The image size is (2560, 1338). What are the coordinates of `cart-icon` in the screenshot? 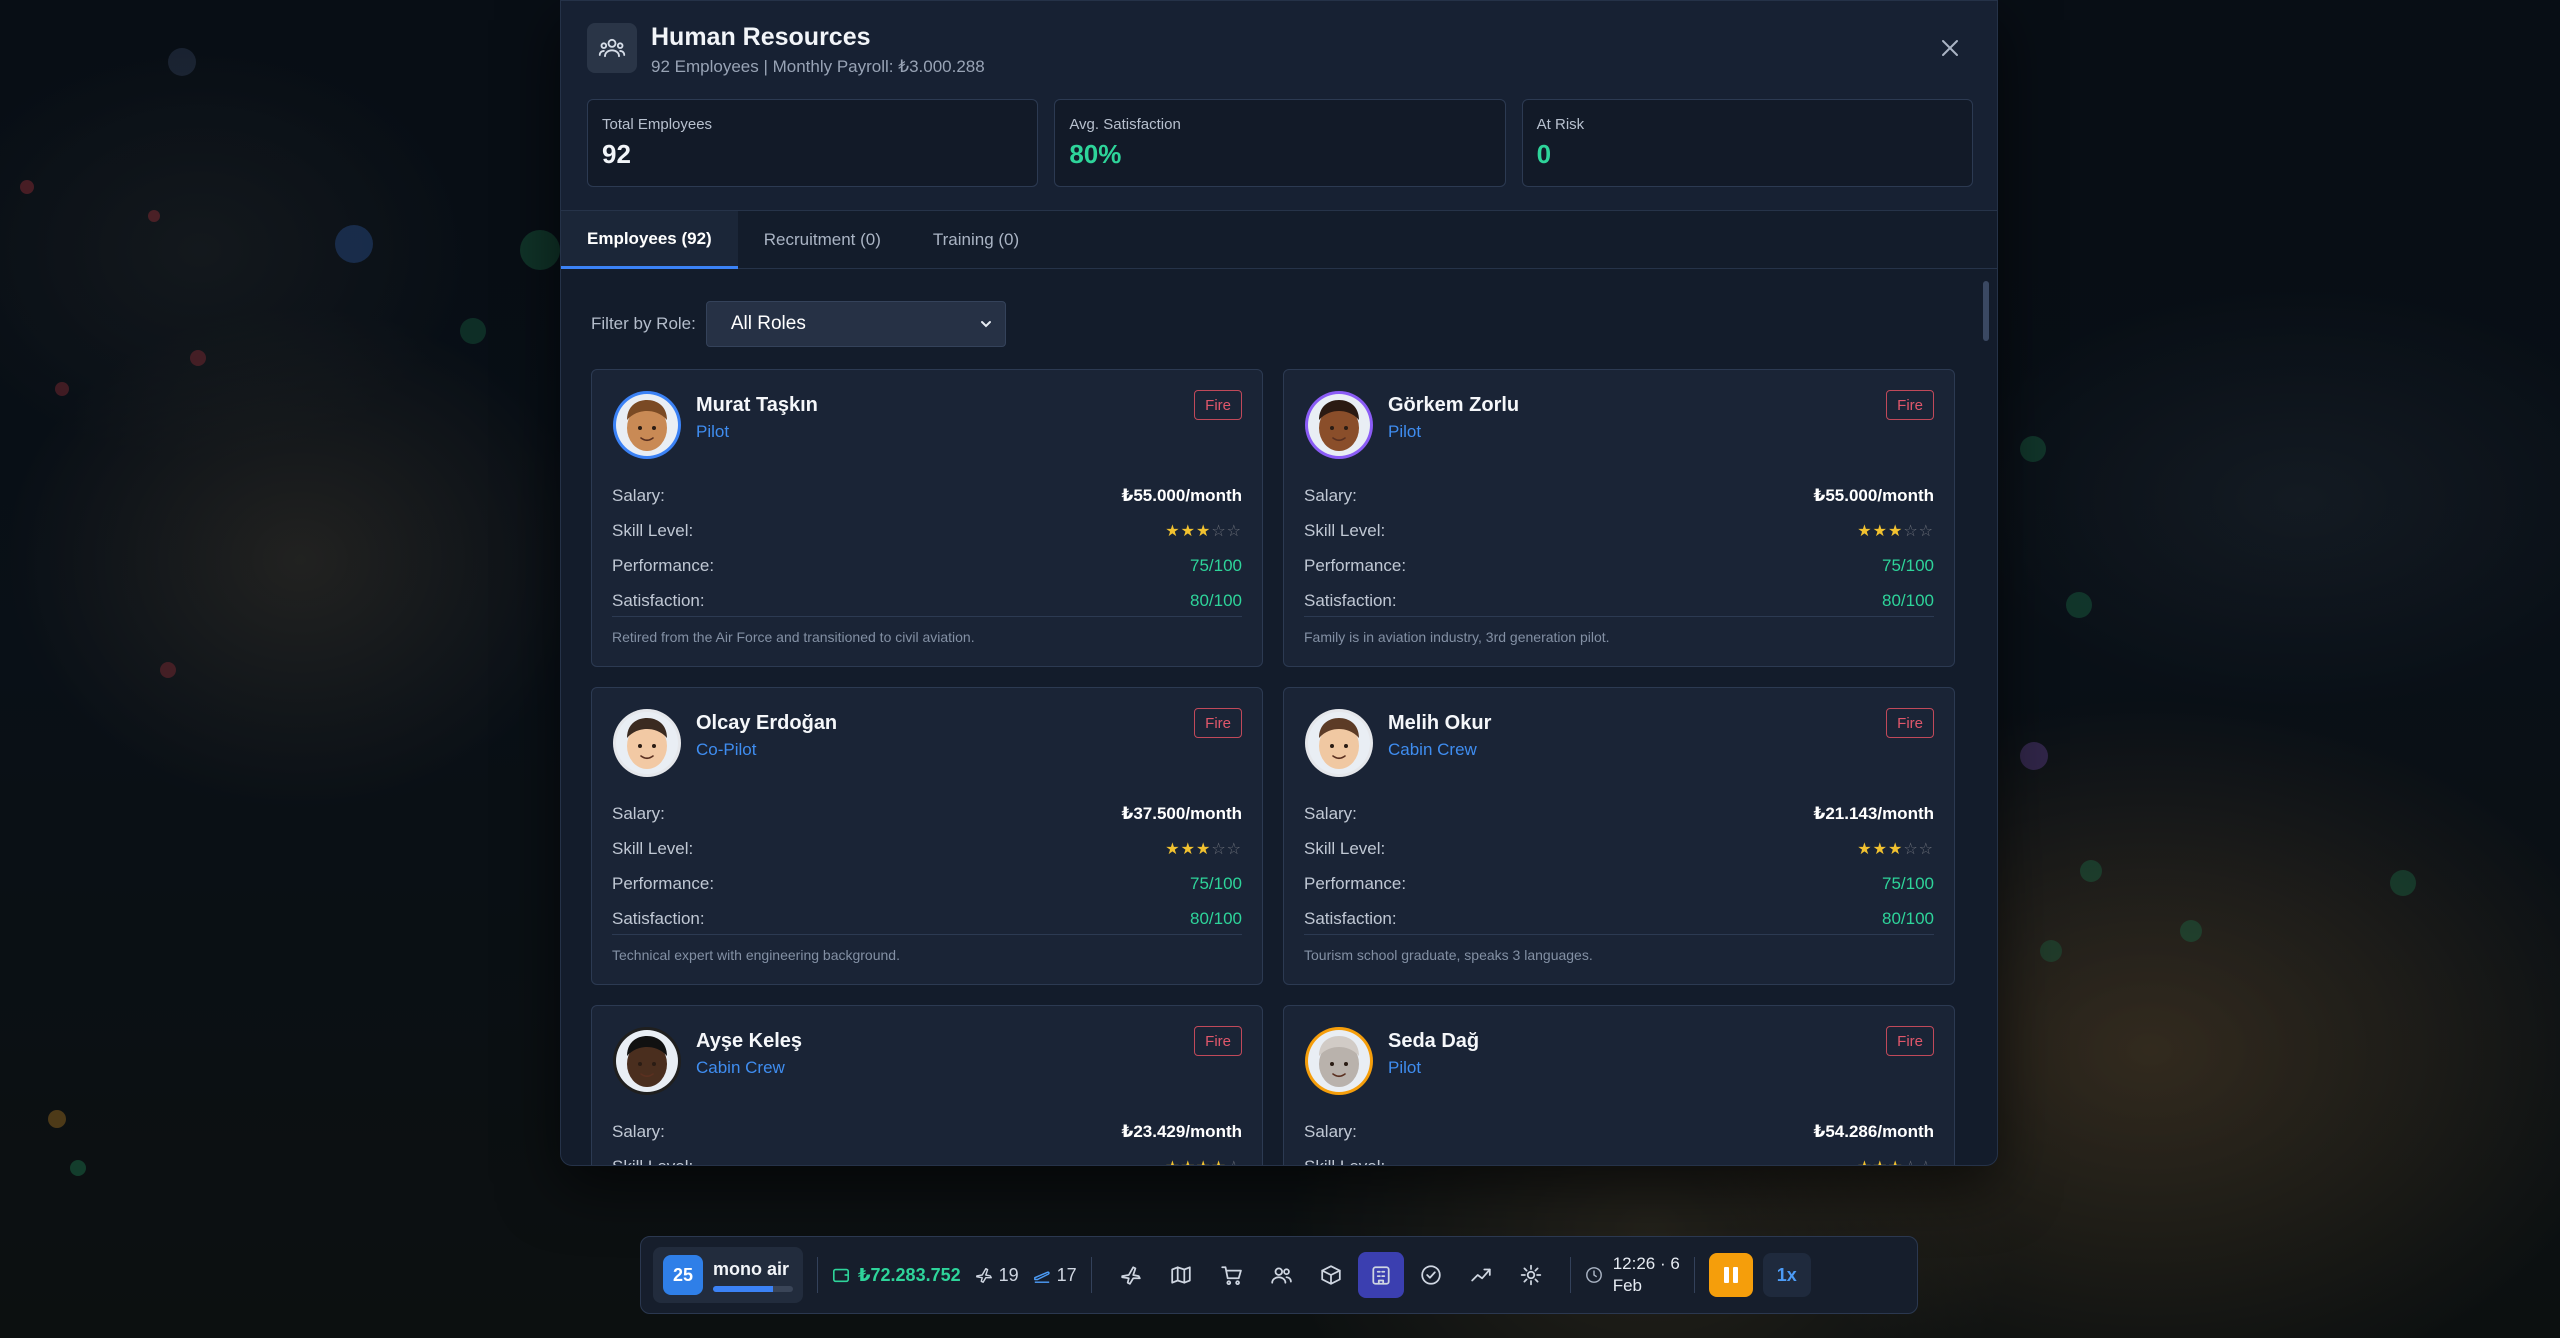 It's located at (1231, 1275).